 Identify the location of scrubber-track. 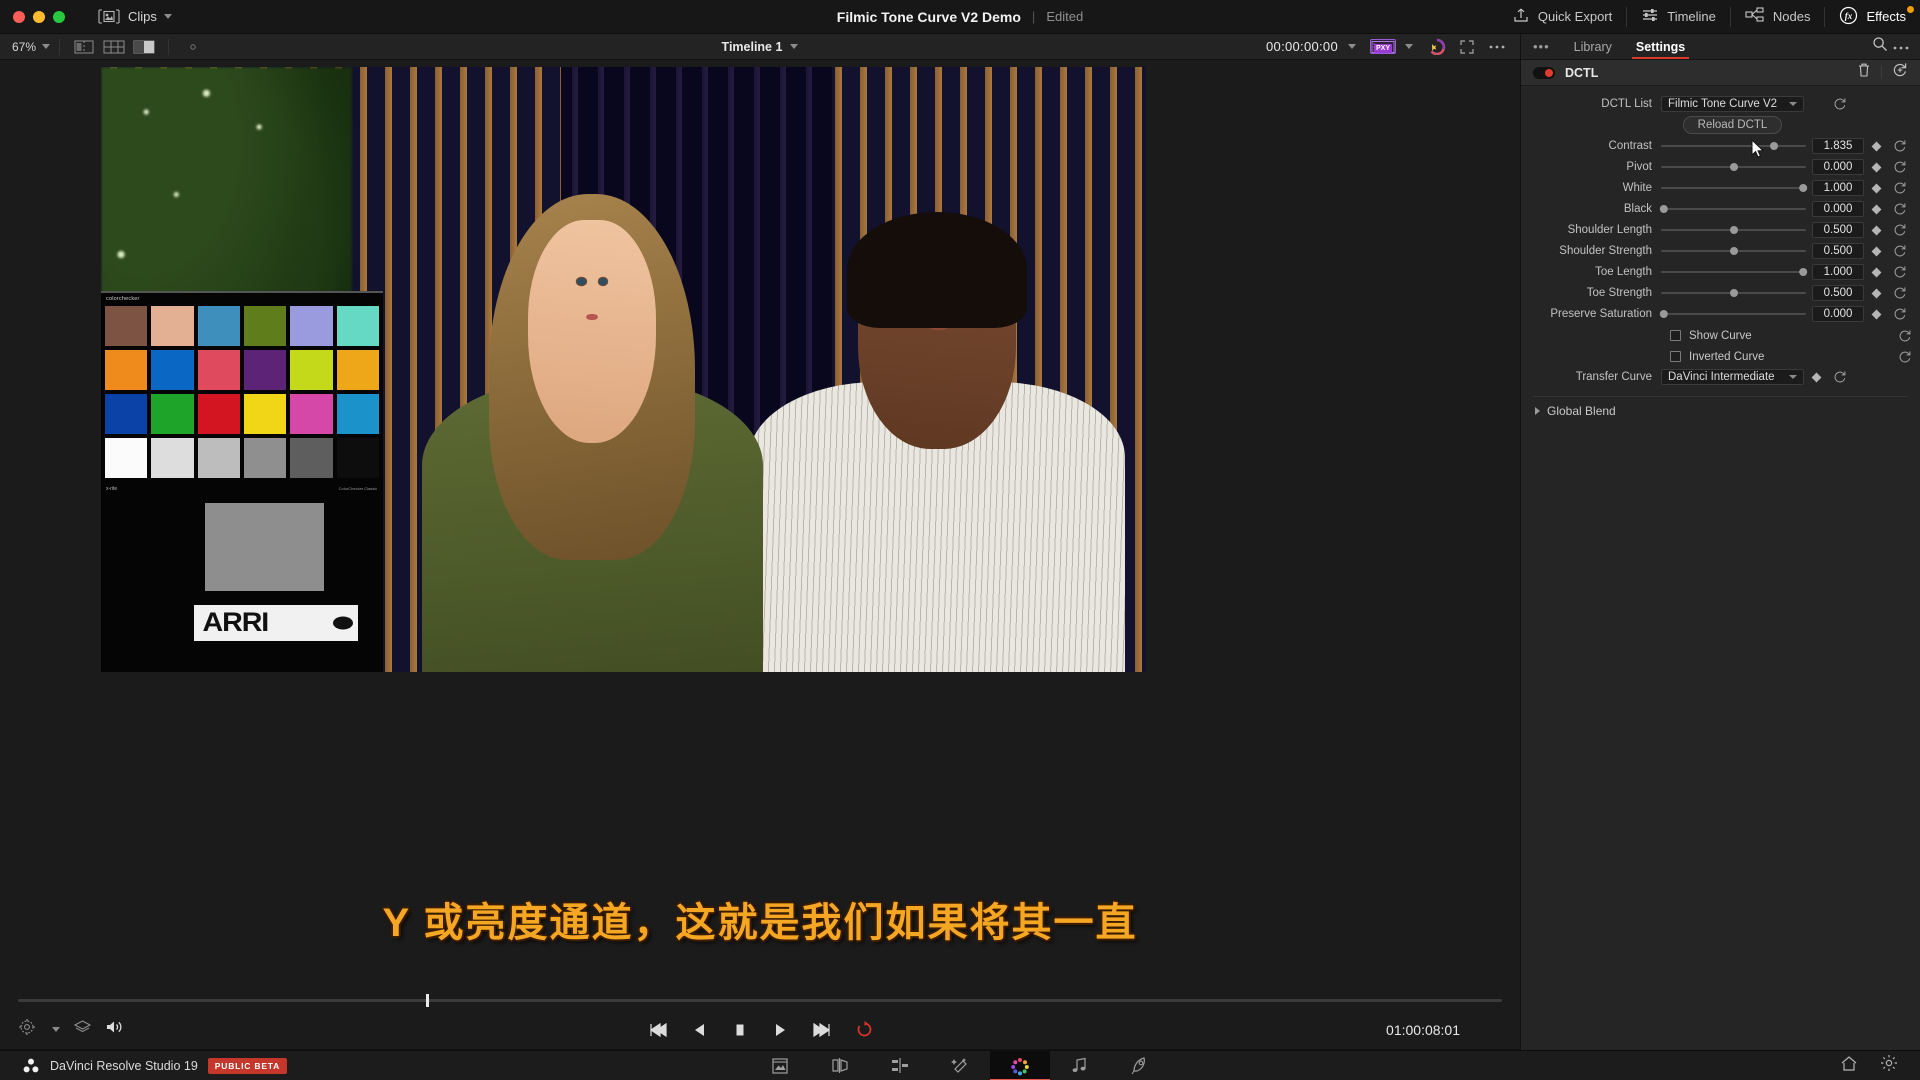
(760, 1000).